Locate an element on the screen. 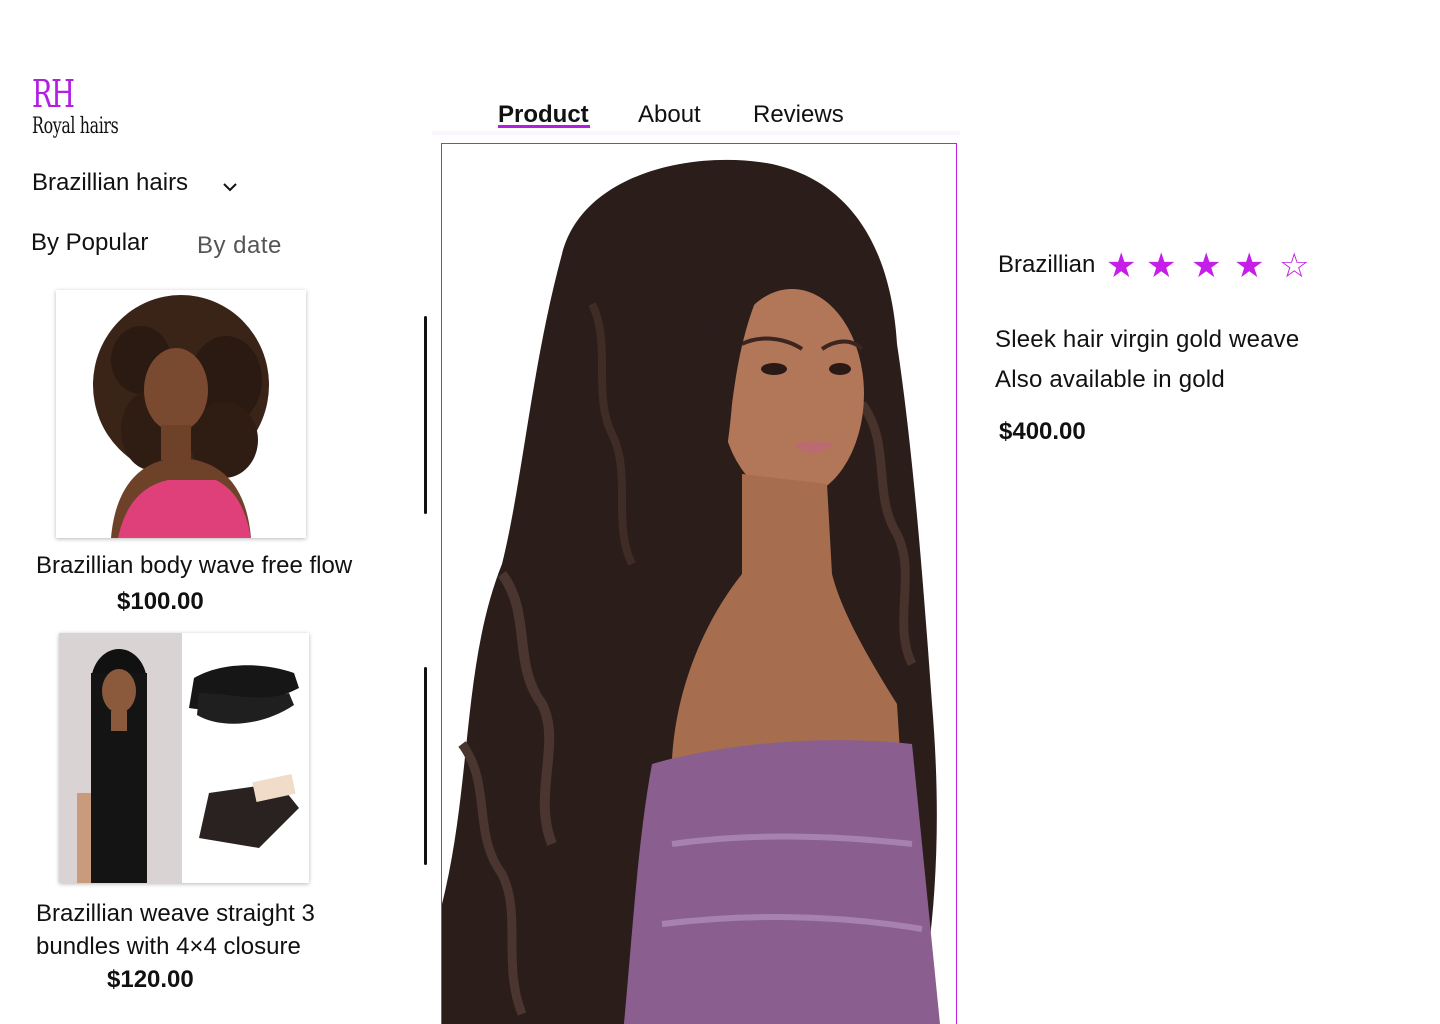  active-tab-indicator is located at coordinates (544, 126).